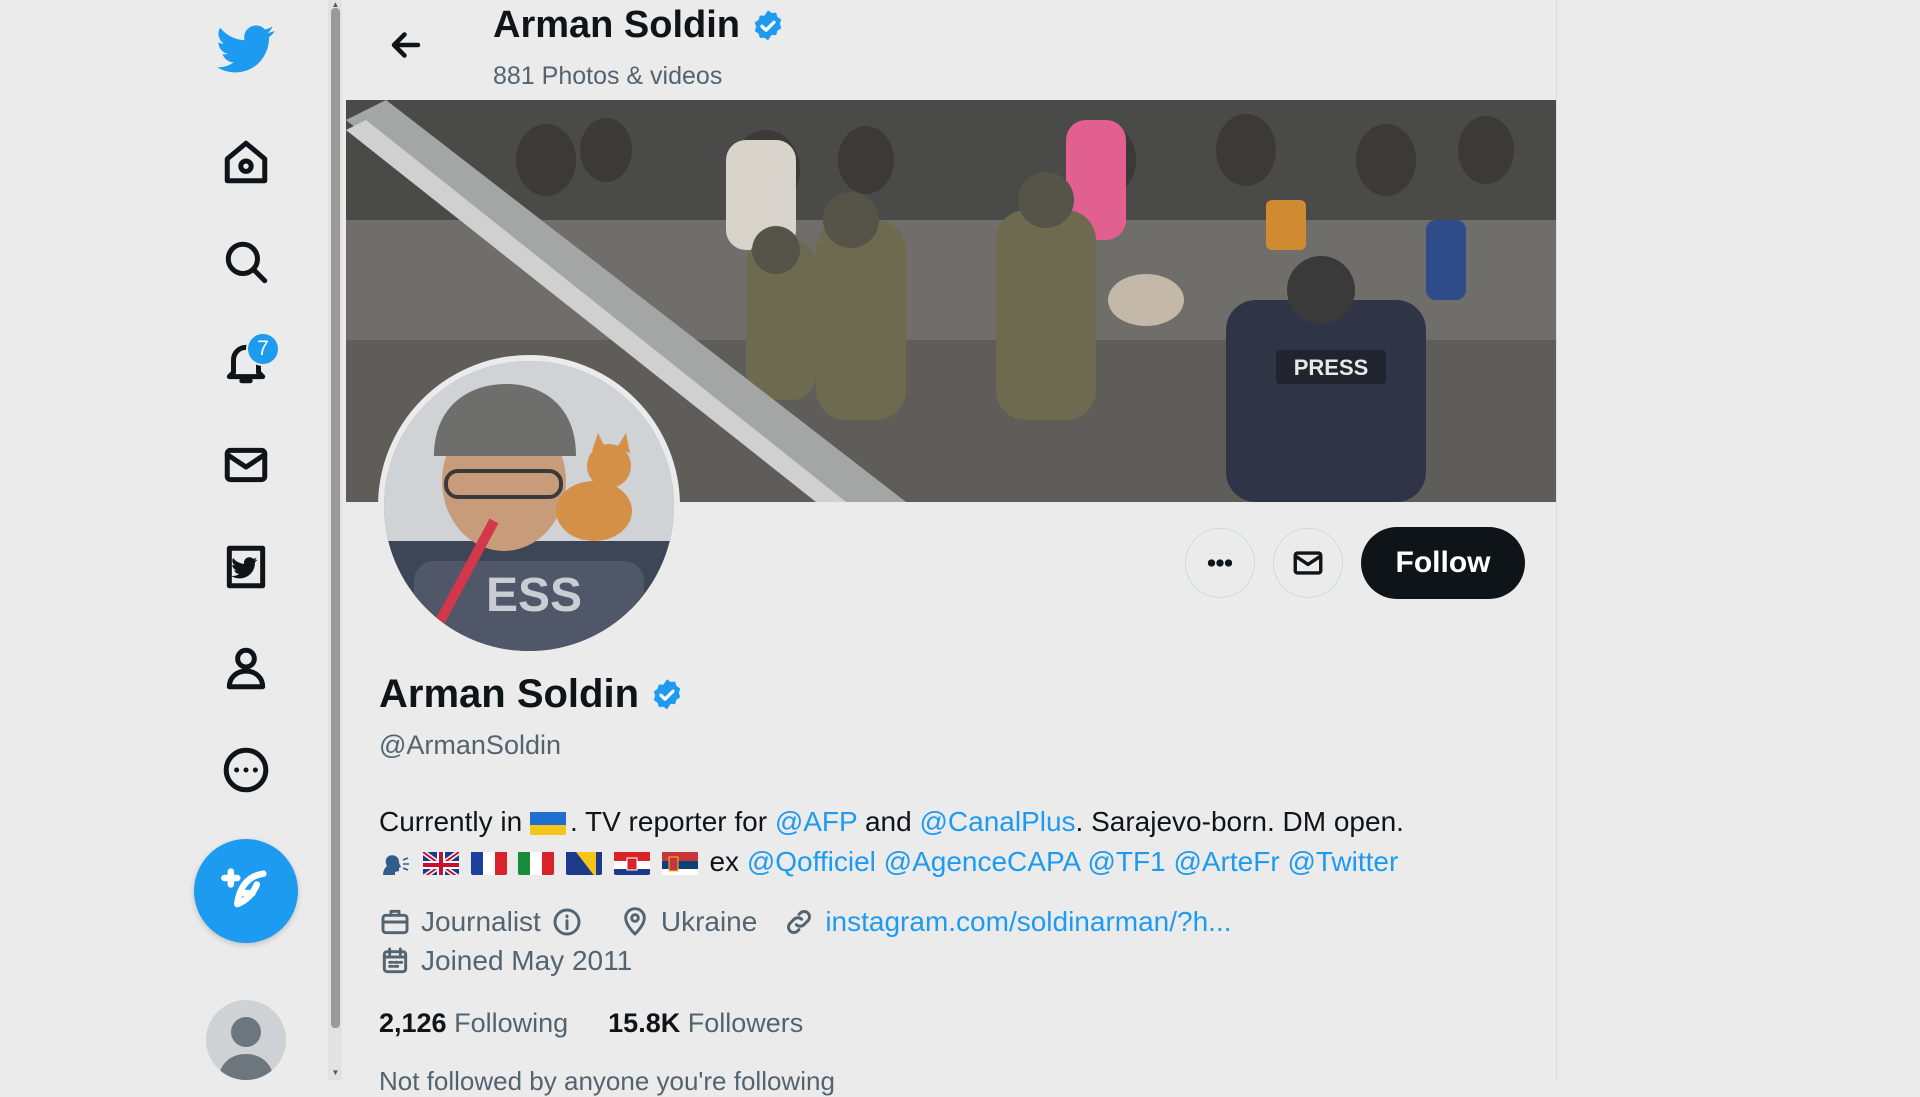  I want to click on arrow-left-icon, so click(406, 45).